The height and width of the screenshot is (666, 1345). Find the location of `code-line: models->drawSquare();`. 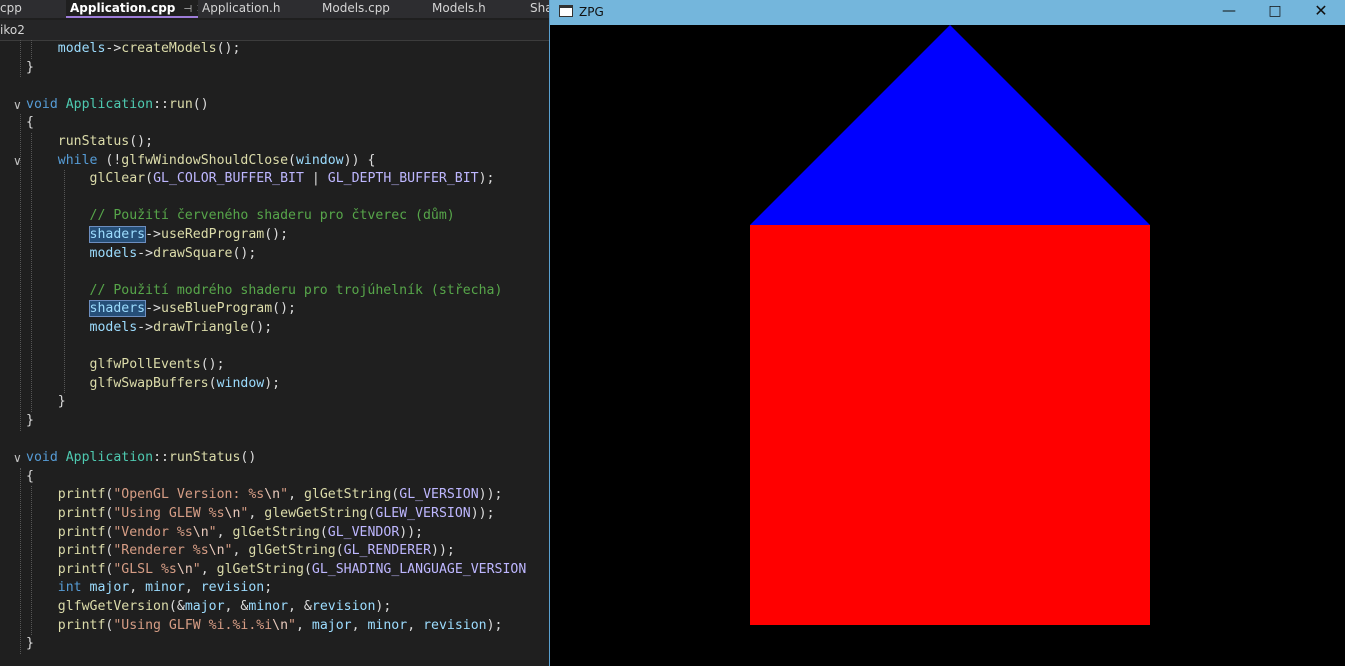

code-line: models->drawSquare(); is located at coordinates (141, 254).